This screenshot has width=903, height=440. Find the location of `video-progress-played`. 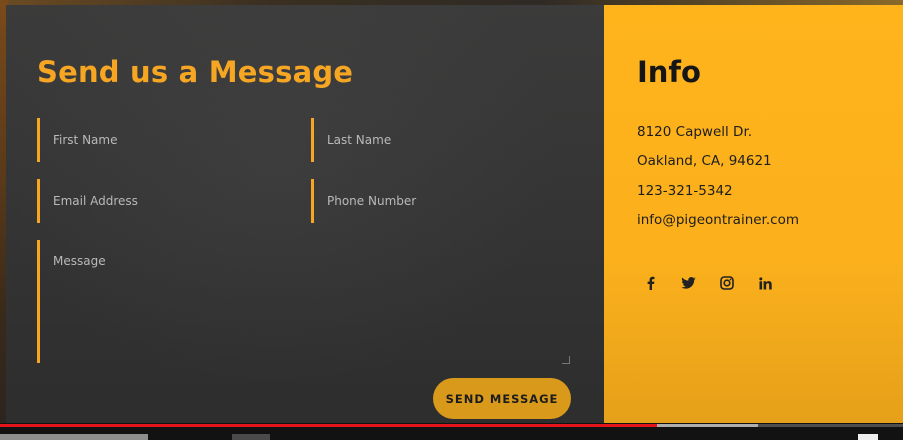

video-progress-played is located at coordinates (328, 425).